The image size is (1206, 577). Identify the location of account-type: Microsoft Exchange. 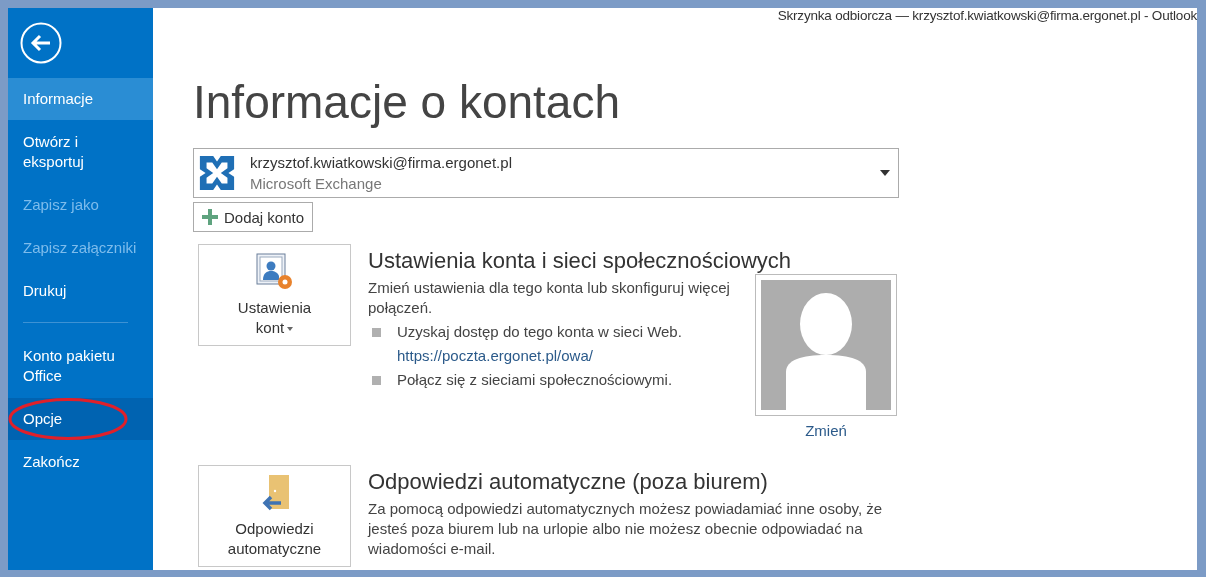
(316, 183).